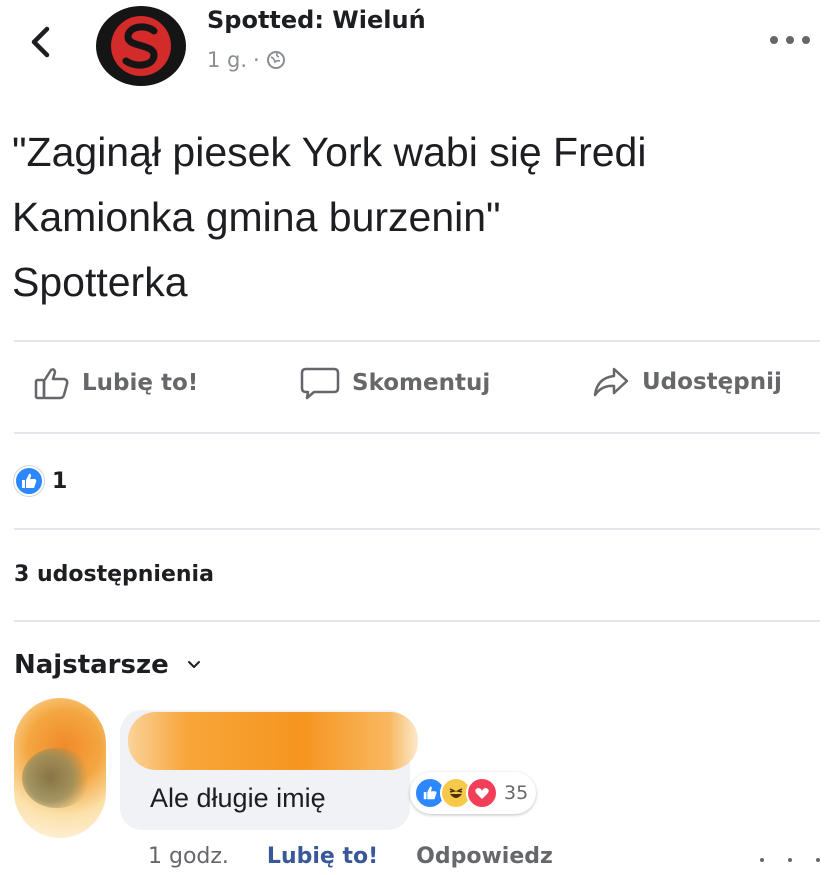 This screenshot has width=827, height=875. Describe the element at coordinates (51, 384) in the screenshot. I see `thumbs-up-icon` at that location.